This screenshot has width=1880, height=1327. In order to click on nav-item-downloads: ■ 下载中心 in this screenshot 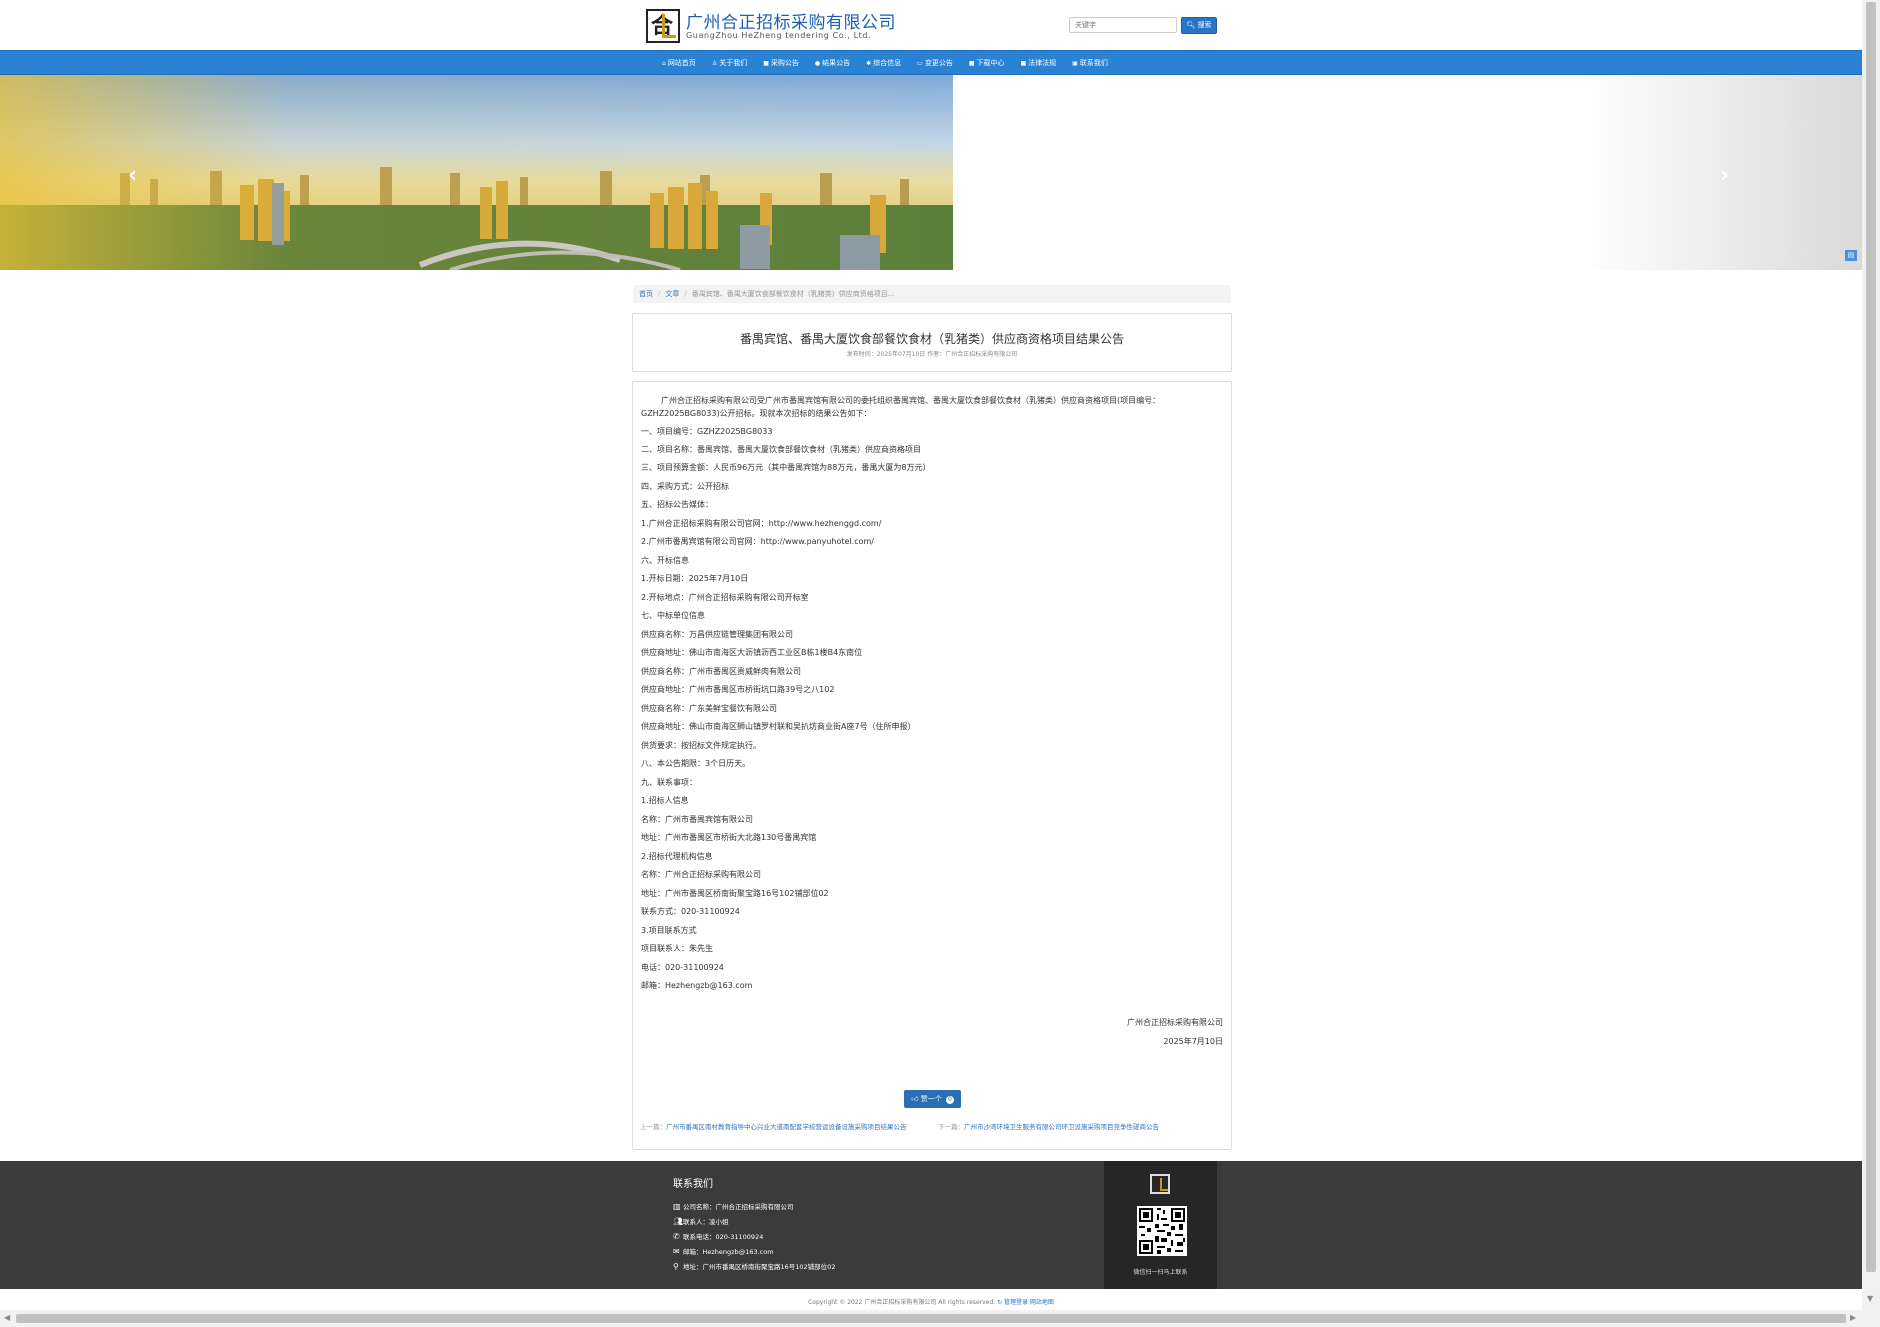, I will do `click(987, 63)`.